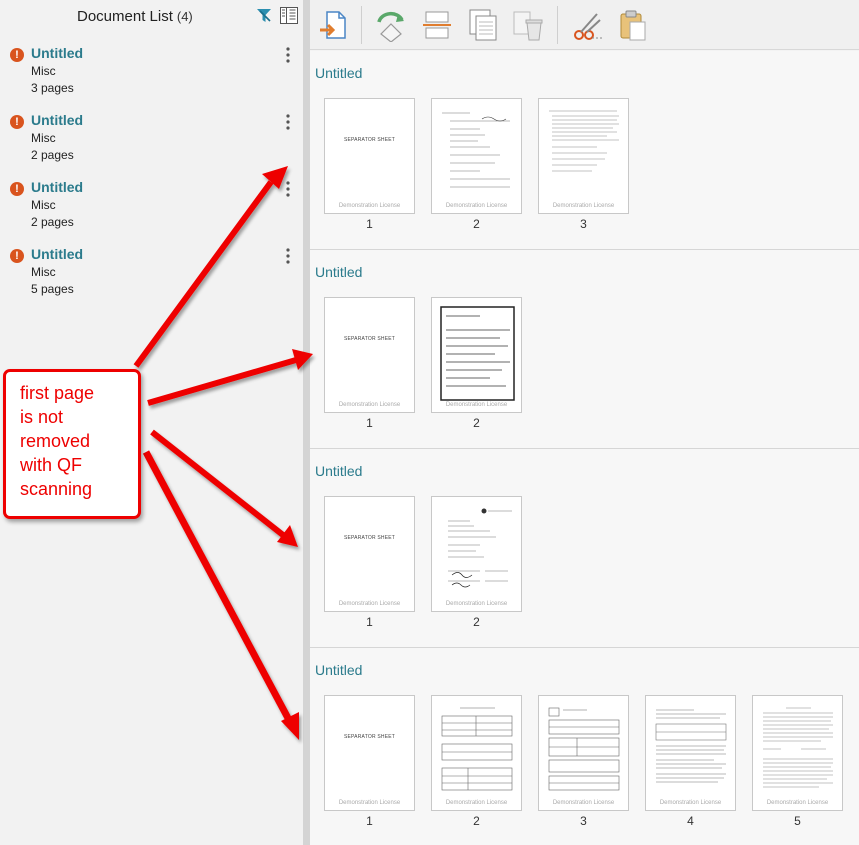 This screenshot has width=859, height=845. What do you see at coordinates (184, 16) in the screenshot?
I see `document-count: (4)` at bounding box center [184, 16].